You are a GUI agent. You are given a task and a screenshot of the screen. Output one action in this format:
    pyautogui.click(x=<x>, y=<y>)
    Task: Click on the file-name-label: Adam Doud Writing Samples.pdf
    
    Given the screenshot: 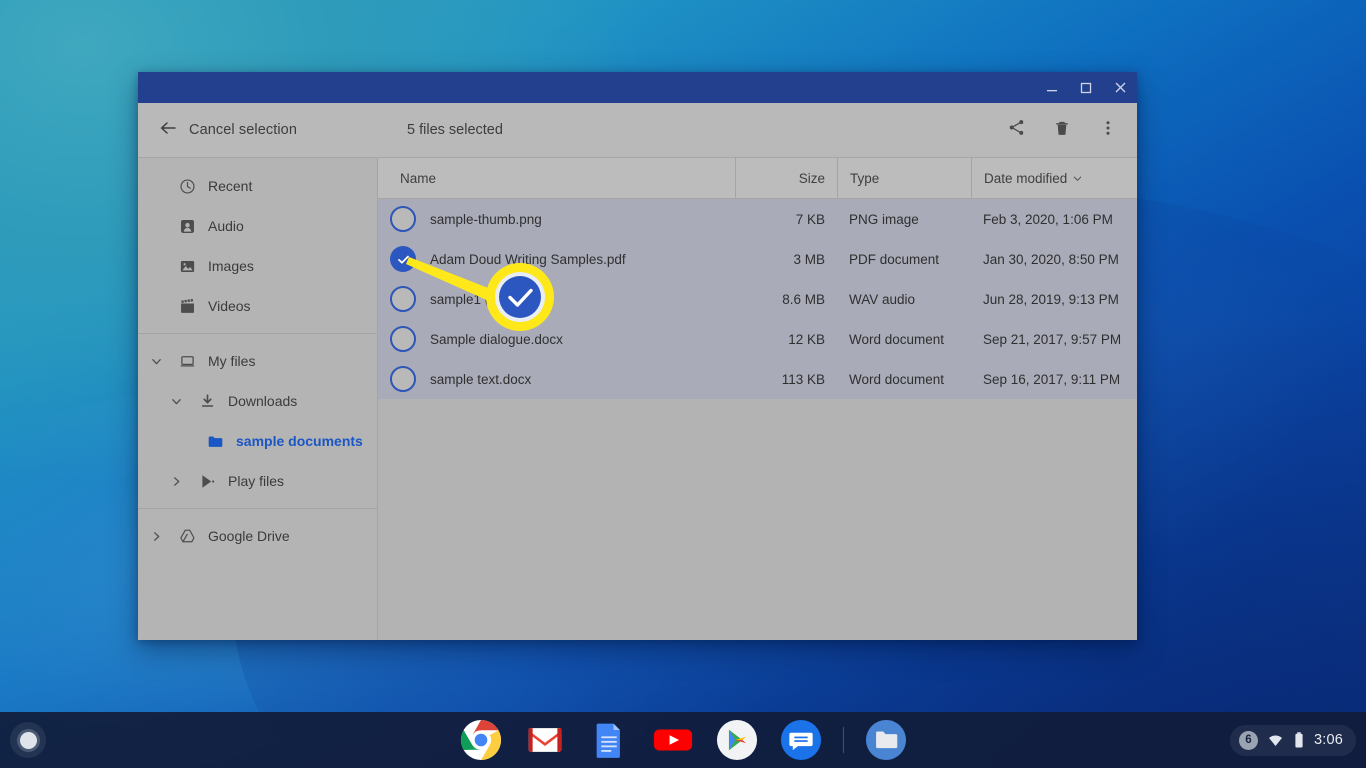 What is the action you would take?
    pyautogui.click(x=528, y=259)
    